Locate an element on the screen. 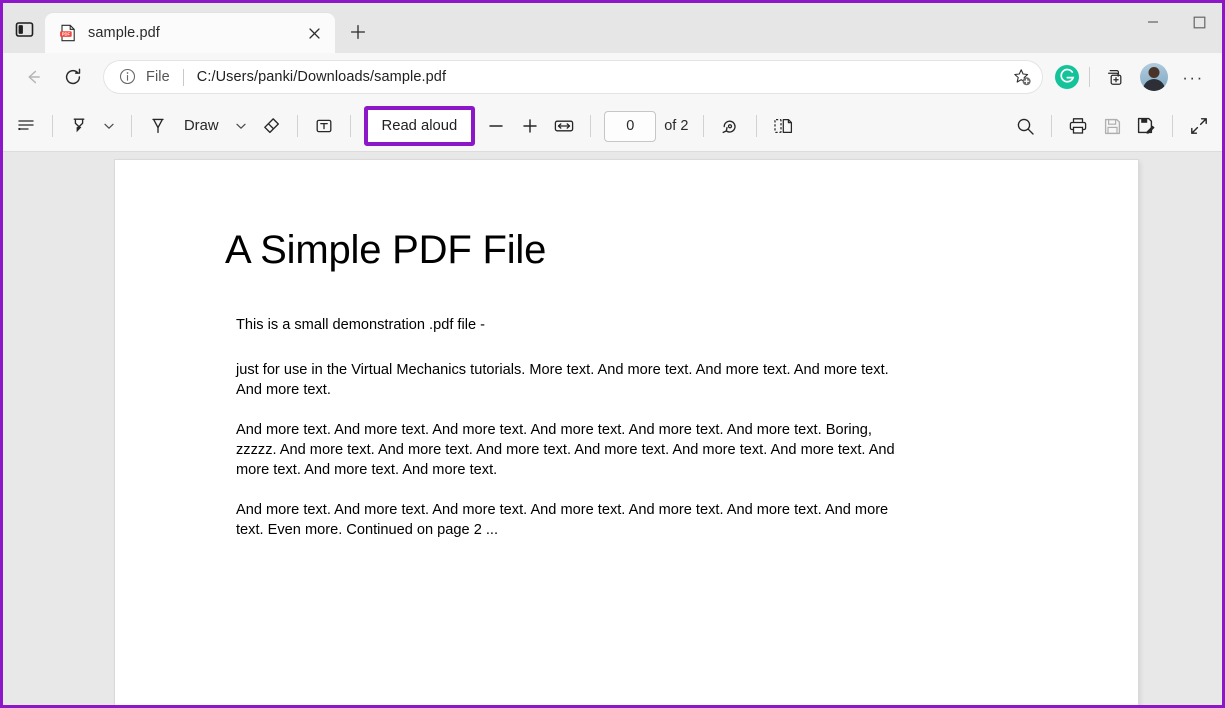  add-text-icon is located at coordinates (324, 126).